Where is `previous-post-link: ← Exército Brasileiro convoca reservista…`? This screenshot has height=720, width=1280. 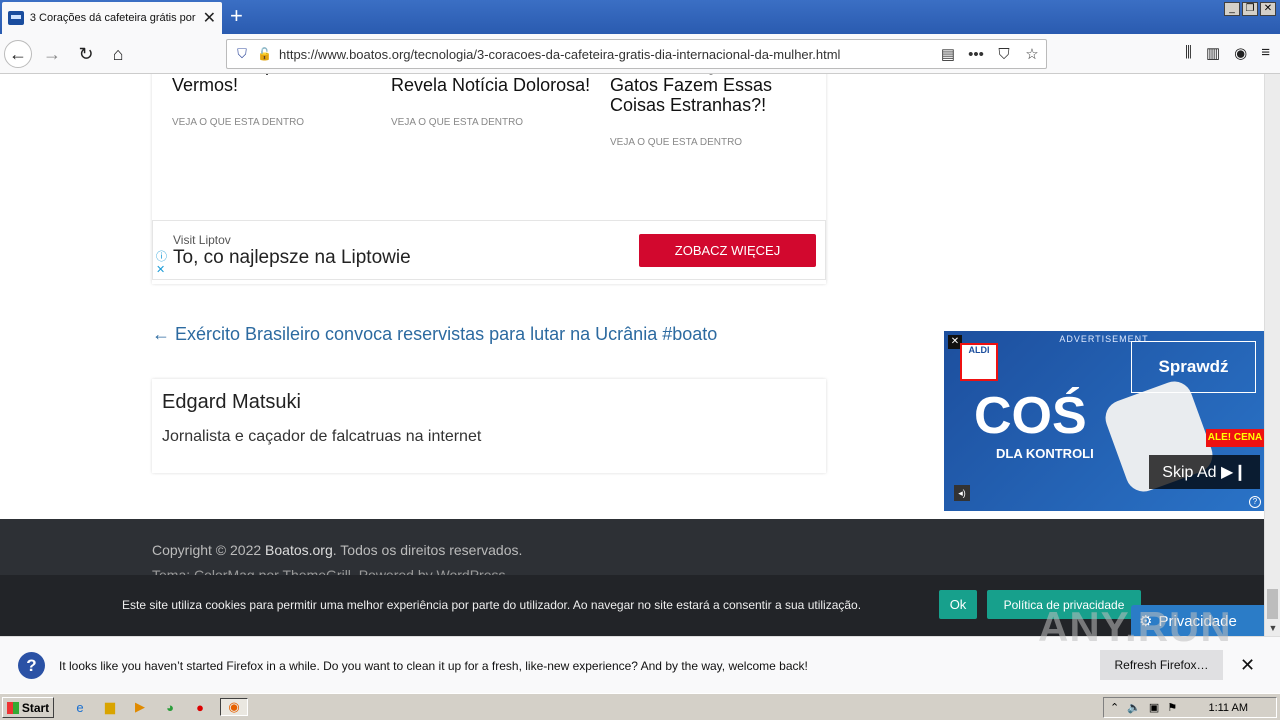 previous-post-link: ← Exército Brasileiro convoca reservista… is located at coordinates (434, 334).